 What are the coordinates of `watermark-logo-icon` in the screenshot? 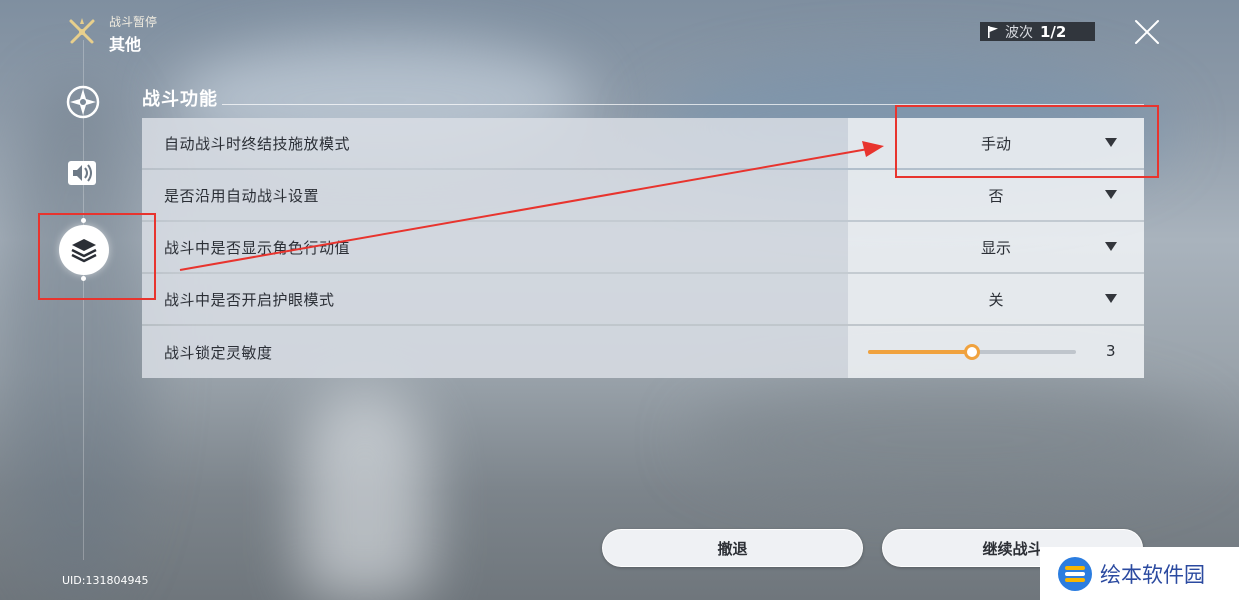 It's located at (1075, 573).